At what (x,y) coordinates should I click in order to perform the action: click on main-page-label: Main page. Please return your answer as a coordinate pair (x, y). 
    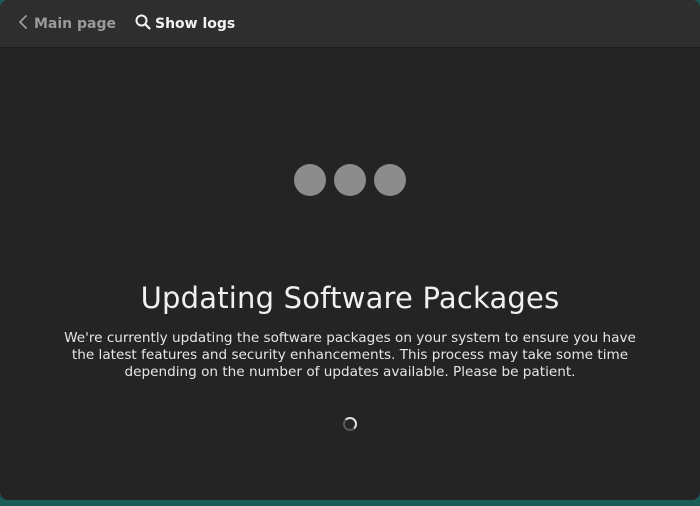
    Looking at the image, I should click on (75, 24).